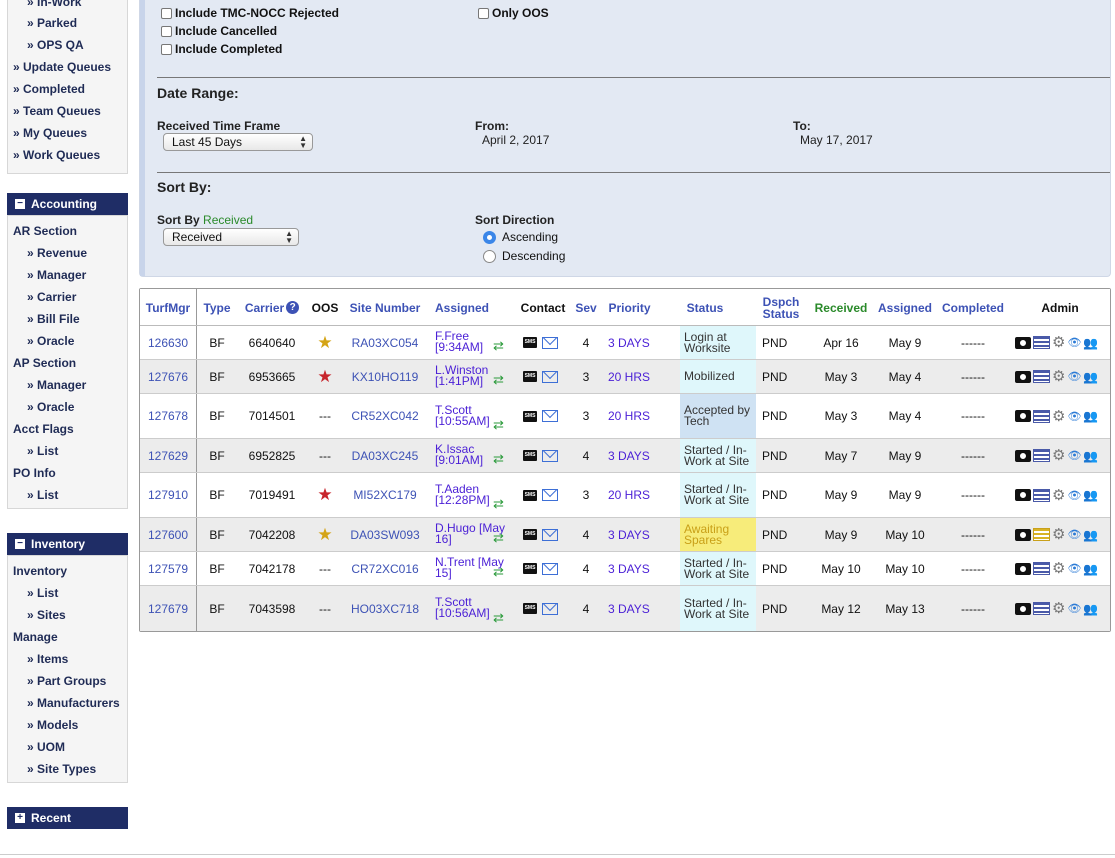  I want to click on ticket-id-link: 127579, so click(168, 569).